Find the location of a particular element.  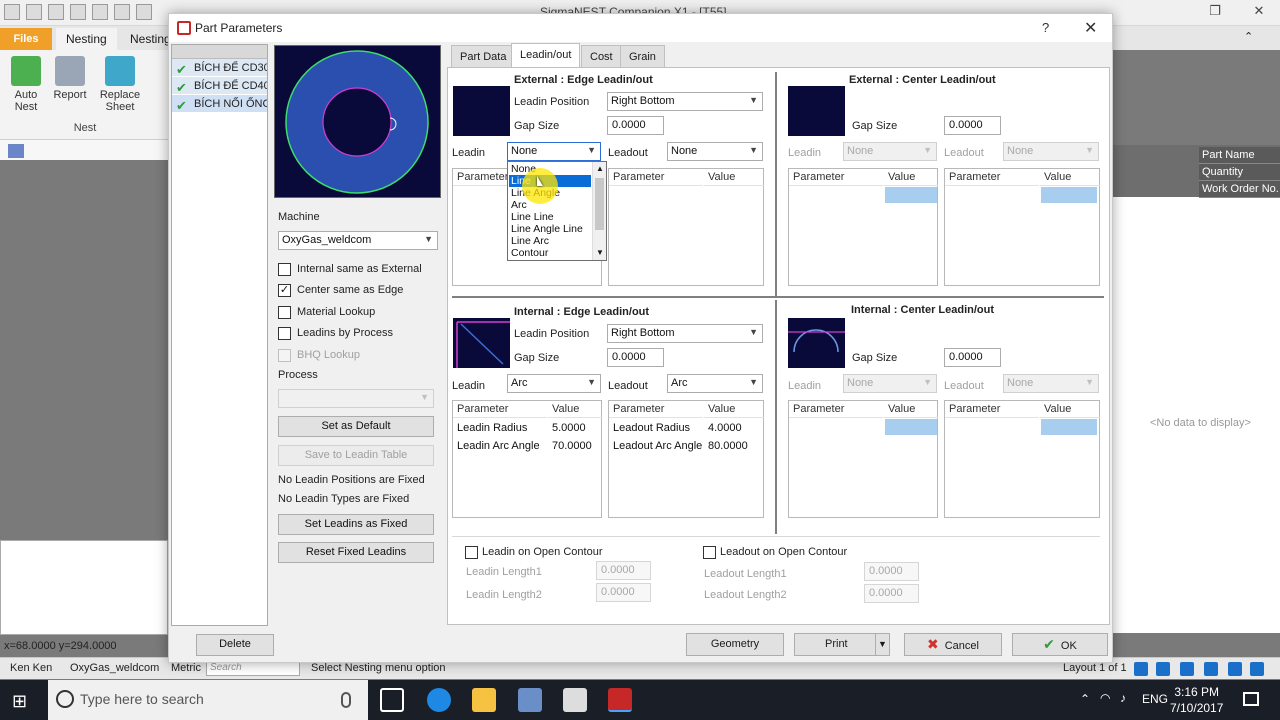

scroll-thumb is located at coordinates (599, 204).